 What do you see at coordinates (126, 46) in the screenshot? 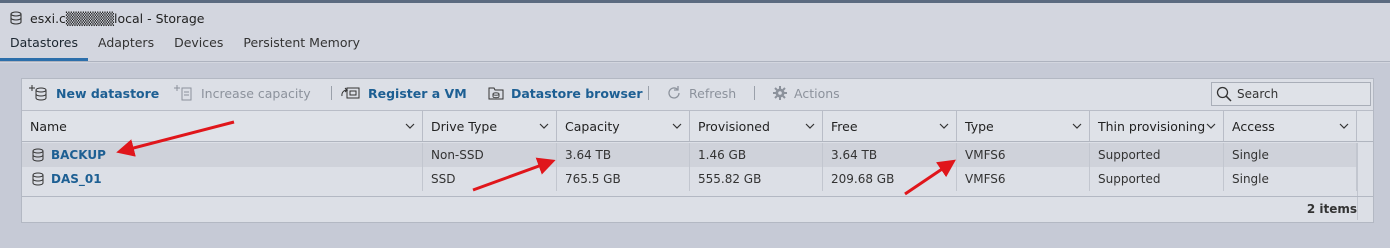
I see `tab-adapters: Adapters` at bounding box center [126, 46].